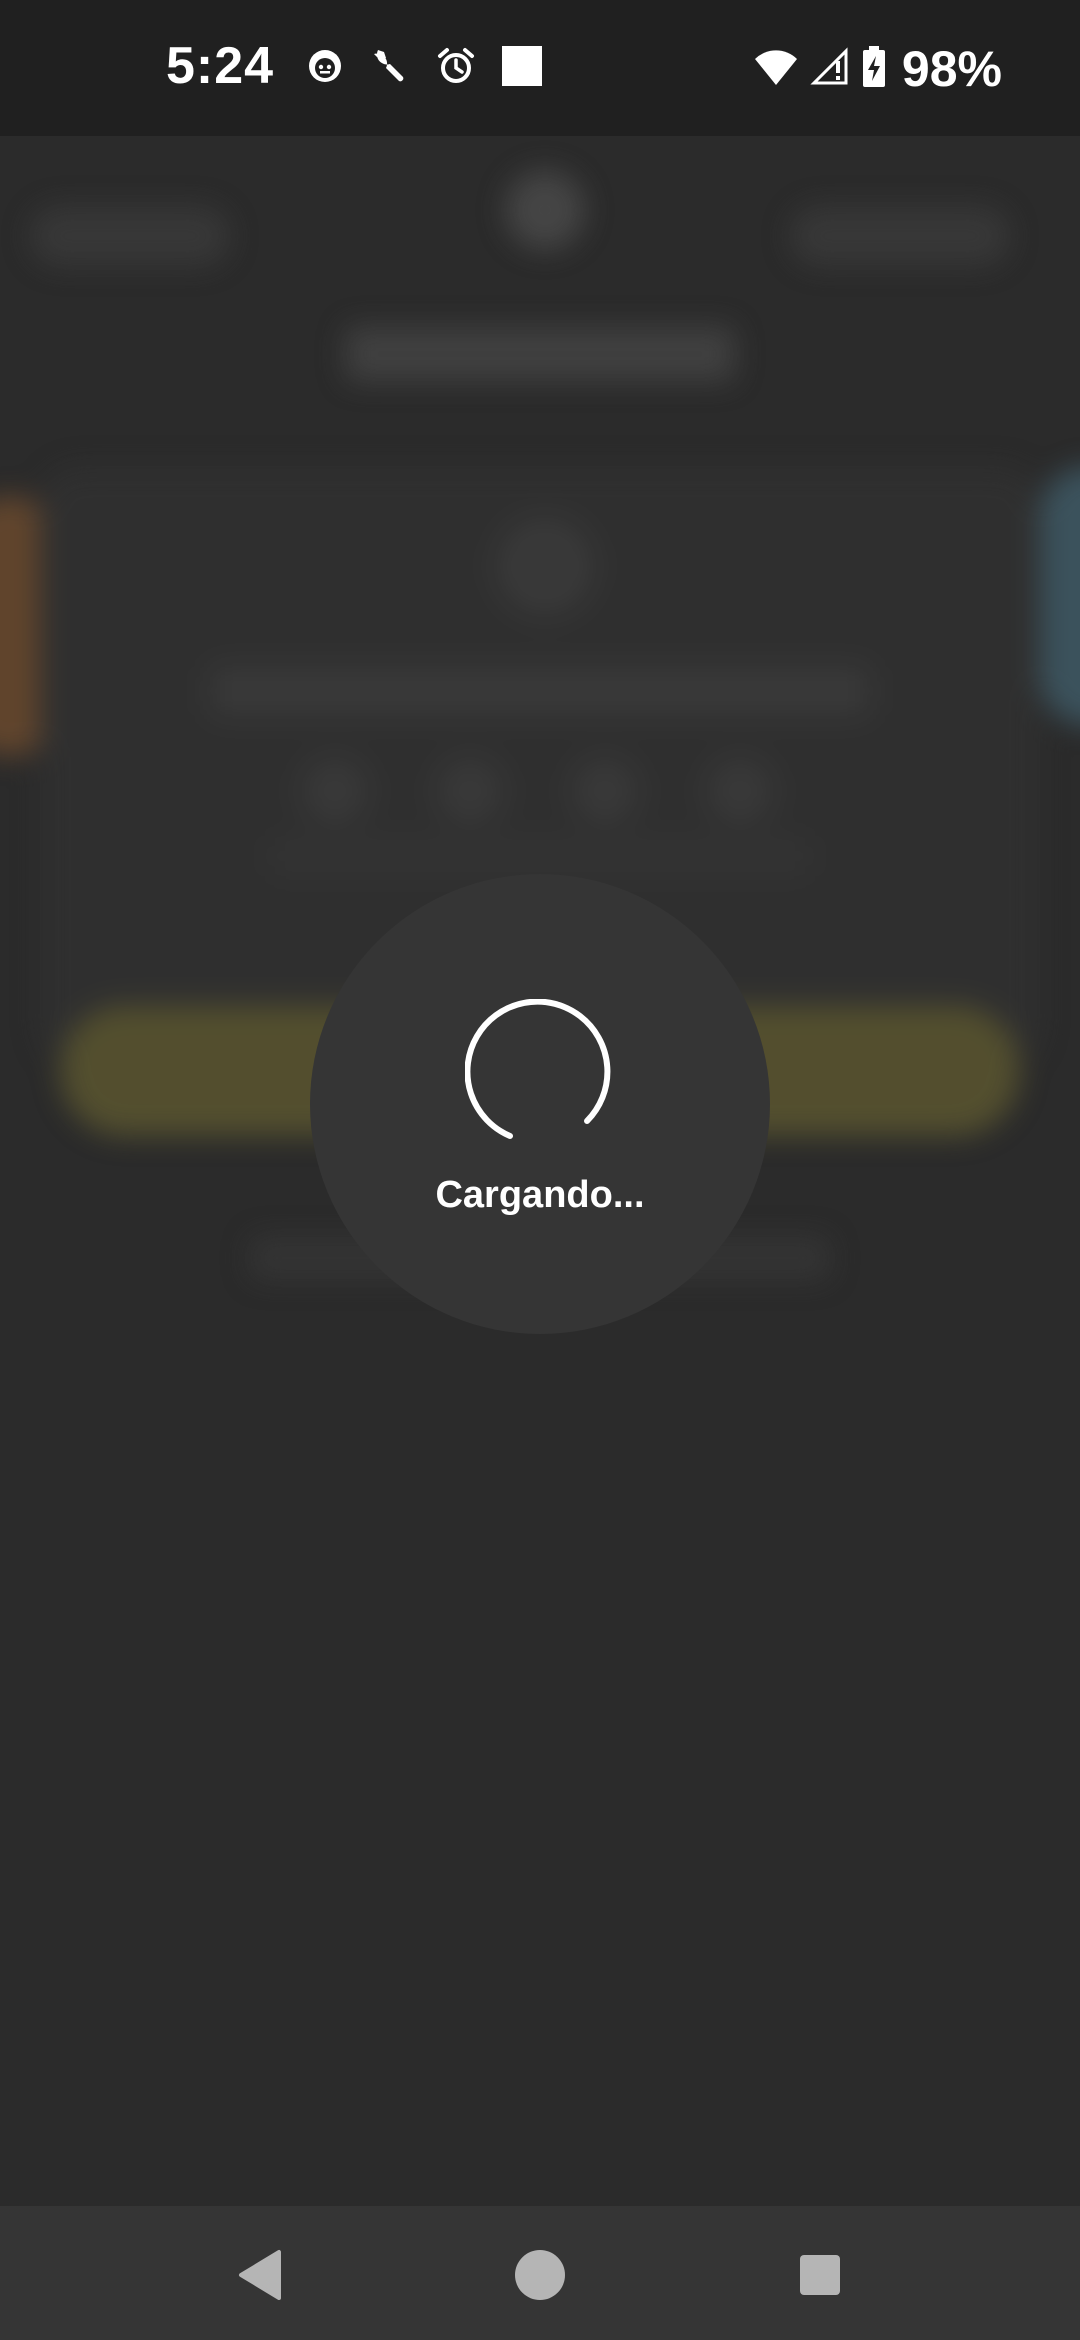 This screenshot has height=2340, width=1080. I want to click on status-bar: 5:24 98%, so click(540, 68).